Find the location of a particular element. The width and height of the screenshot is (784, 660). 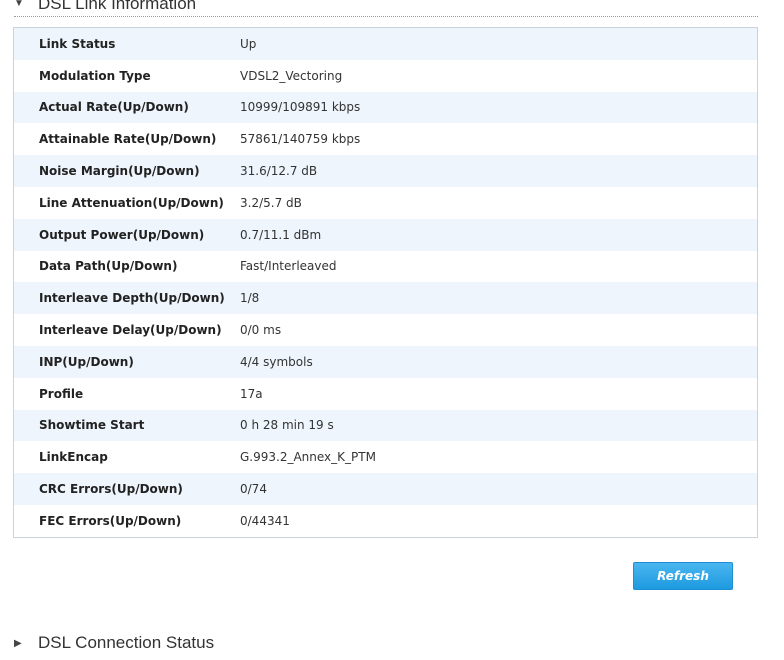

table-row: CRC Errors(Up/Down) 0/74 is located at coordinates (385, 489).